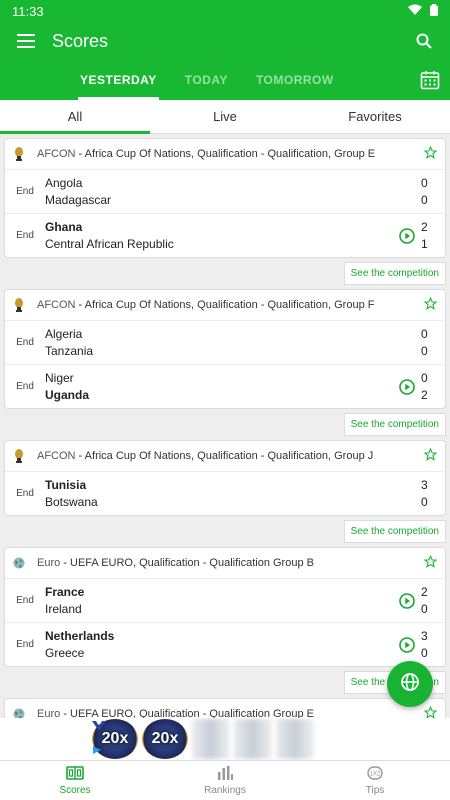 This screenshot has width=450, height=800. I want to click on svg-text: 1X2, so click(375, 774).